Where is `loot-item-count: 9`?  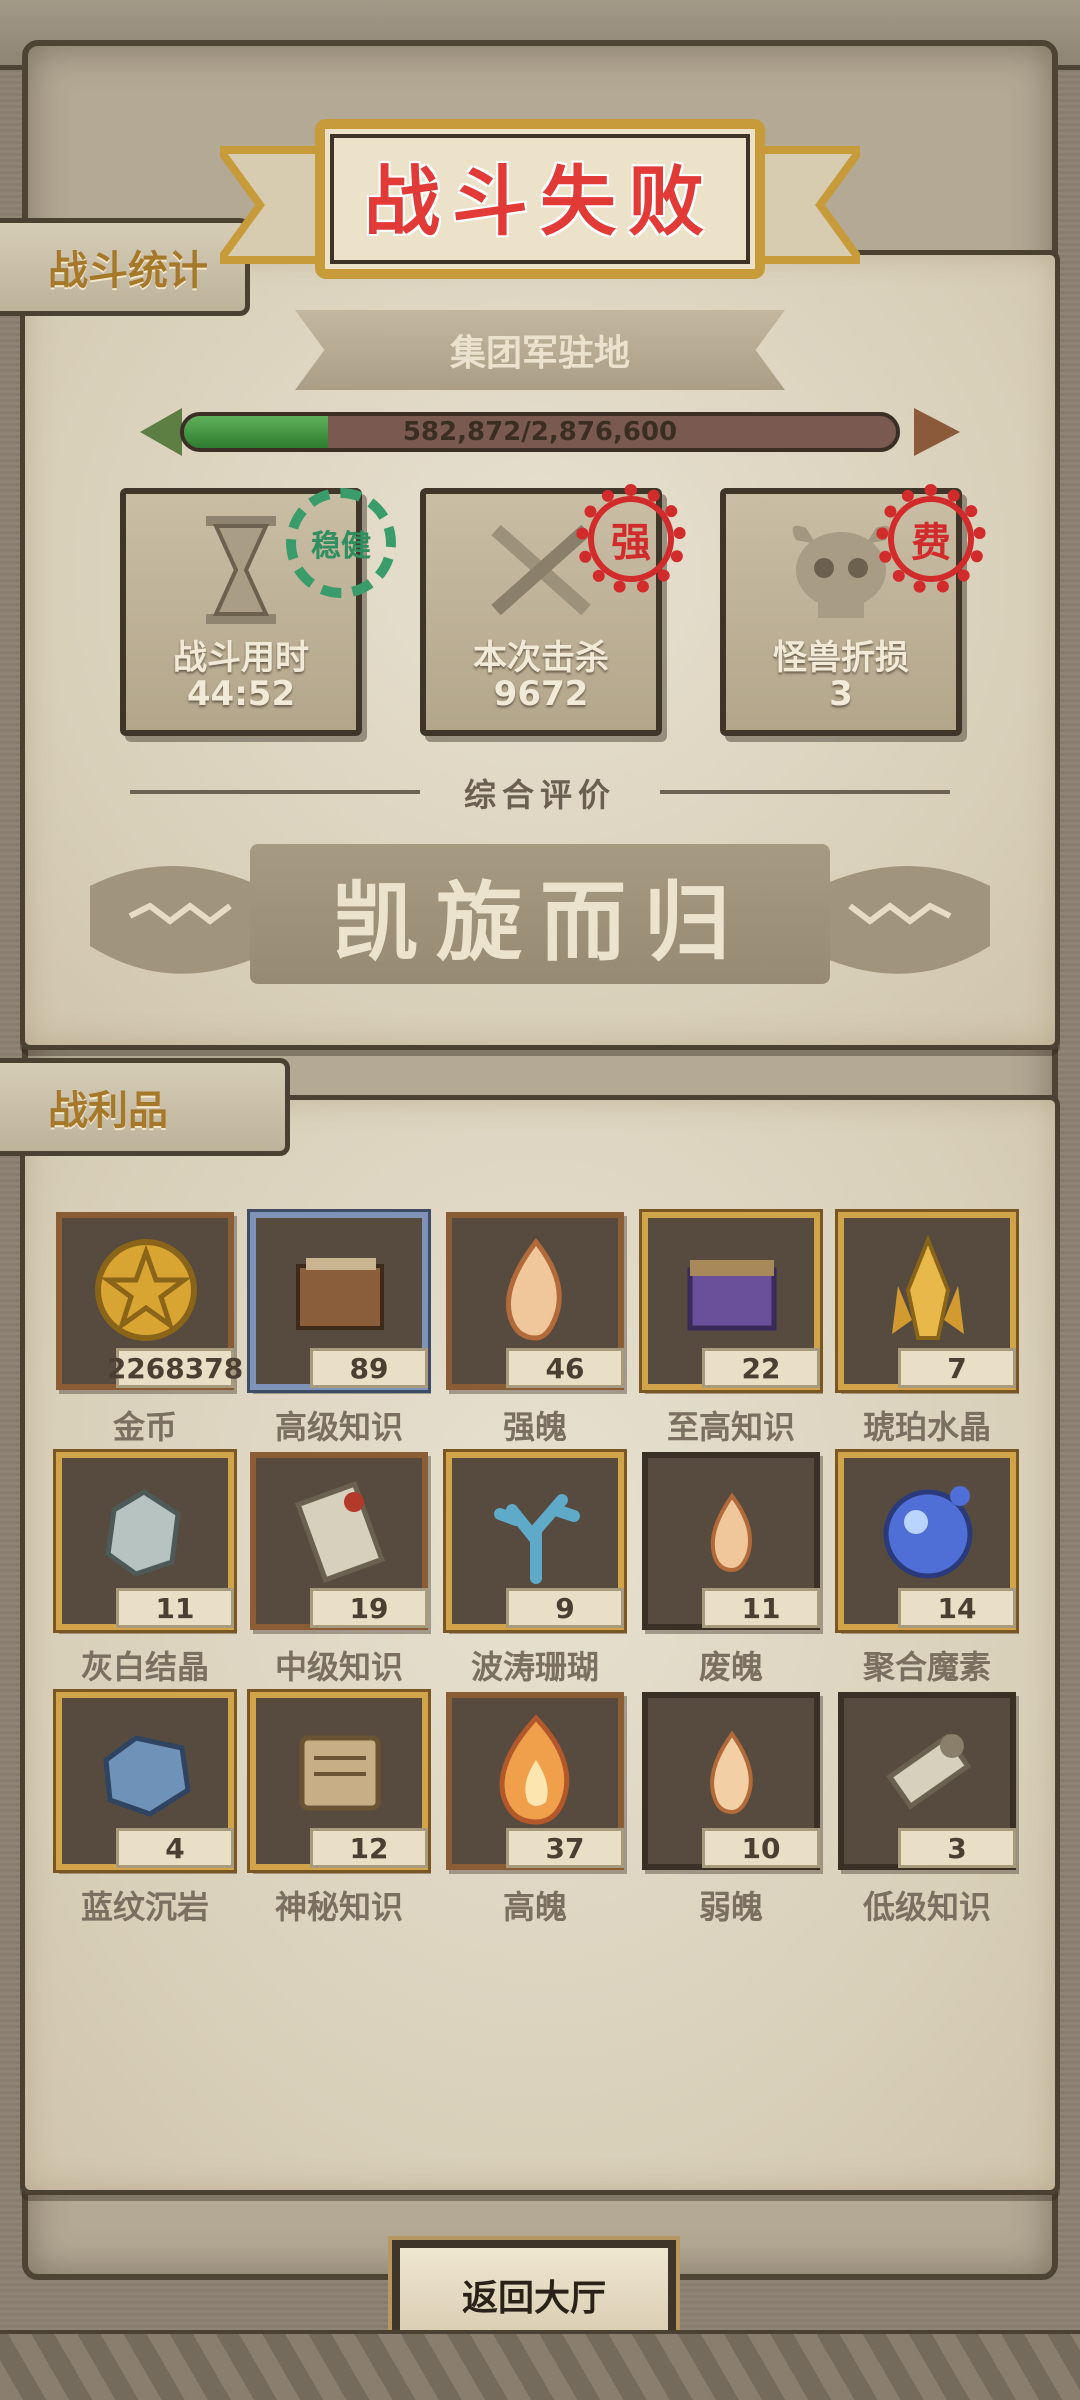
loot-item-count: 9 is located at coordinates (565, 1608).